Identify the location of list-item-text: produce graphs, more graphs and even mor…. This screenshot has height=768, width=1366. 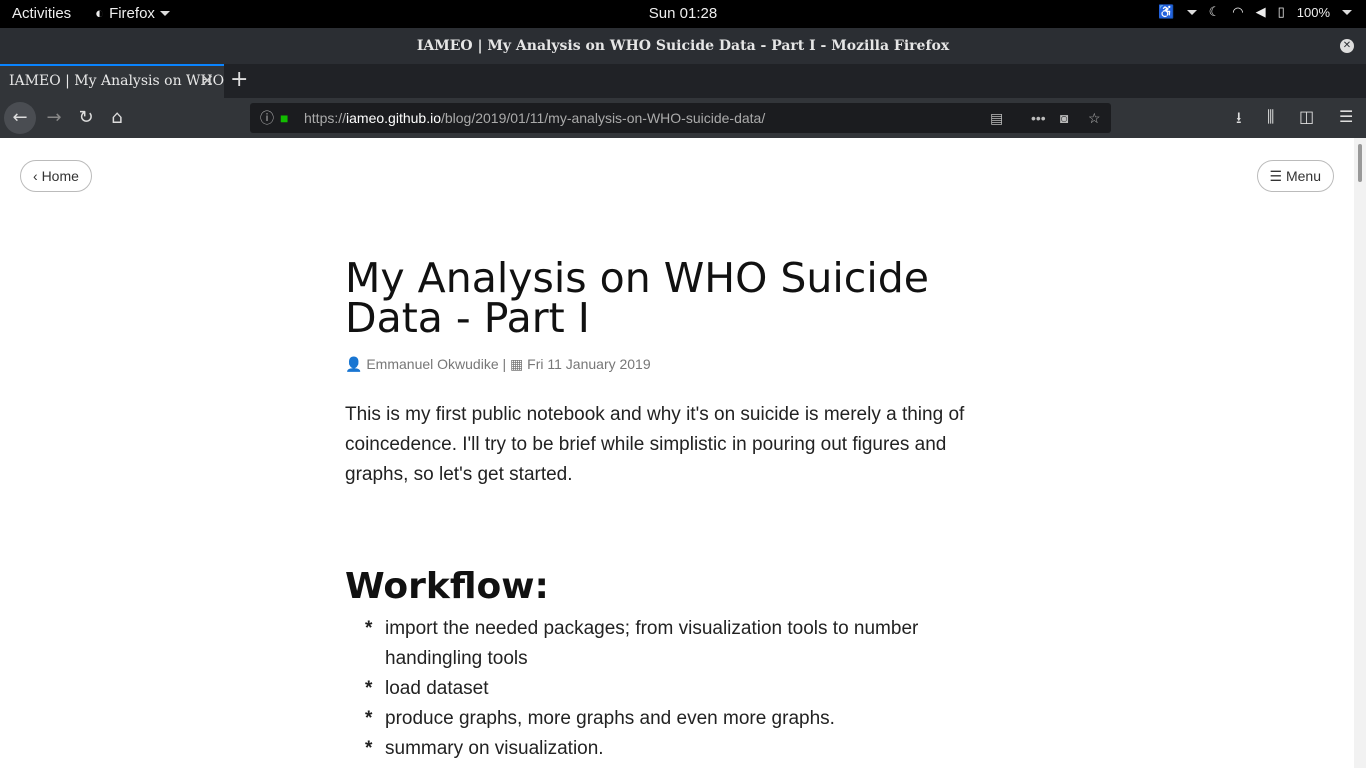
(610, 718).